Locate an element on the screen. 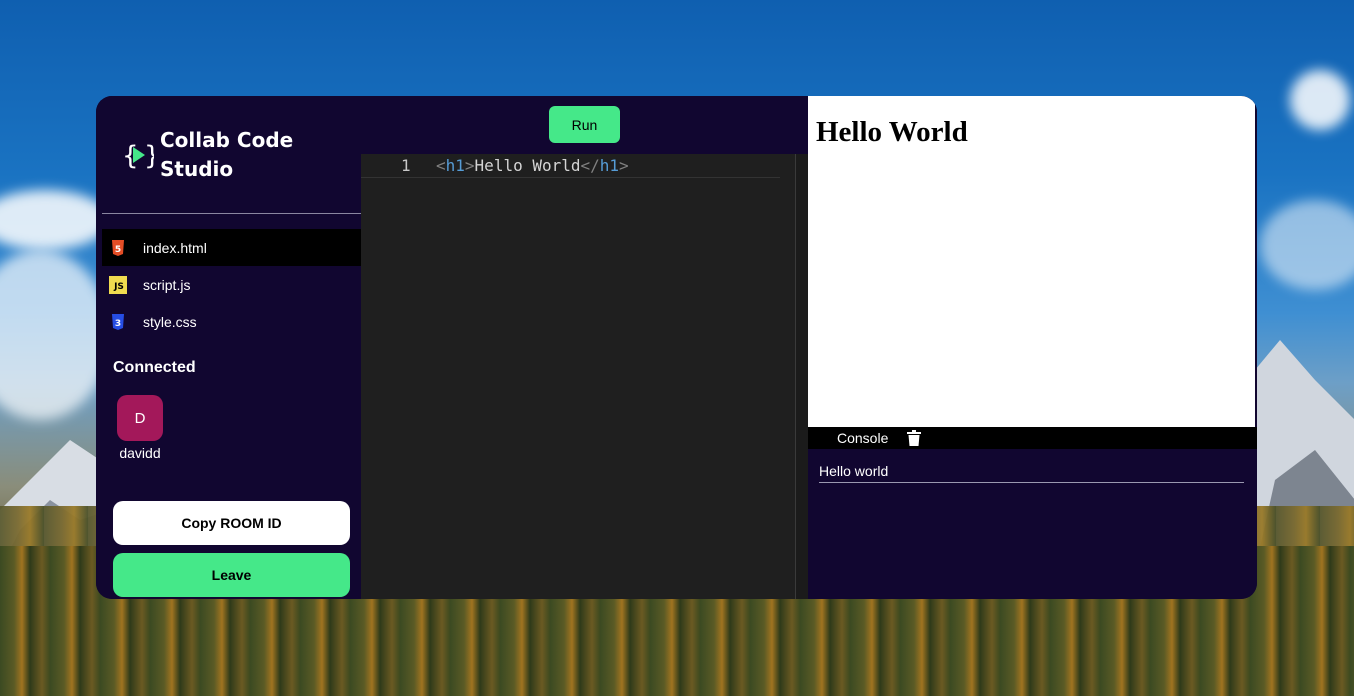 The image size is (1354, 696). svg-text: 3 is located at coordinates (118, 324).